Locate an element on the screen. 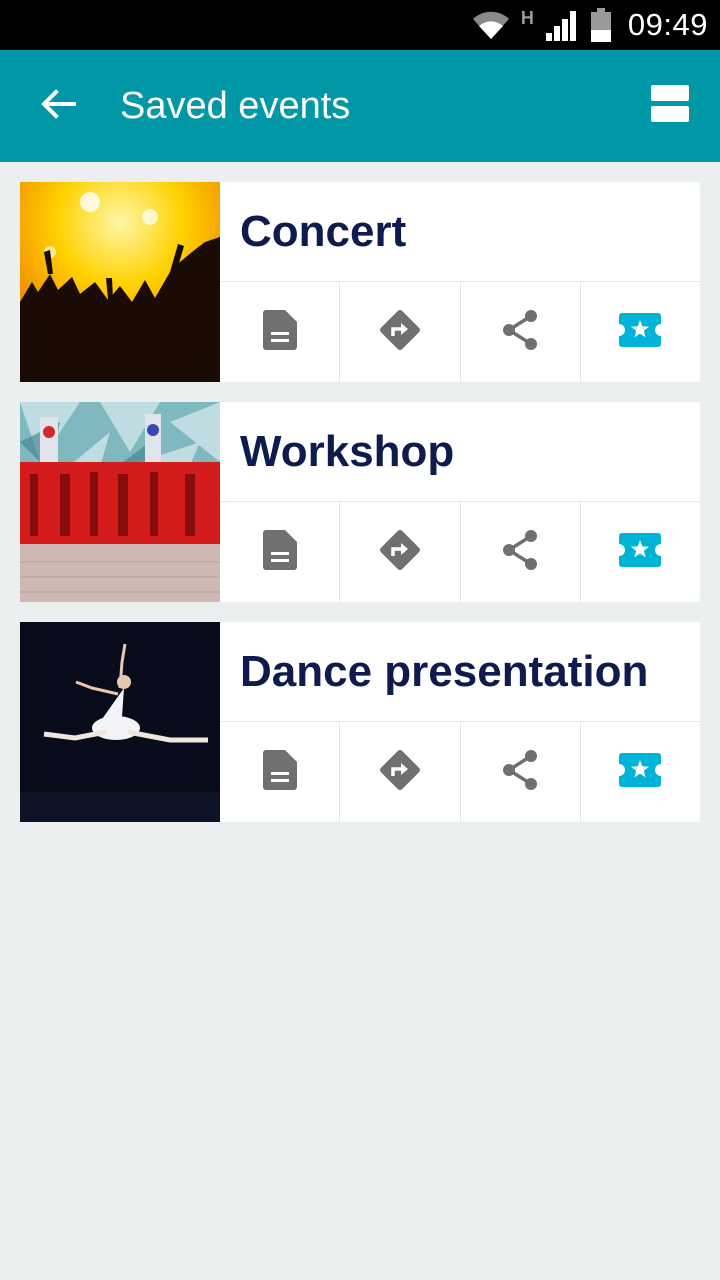 The width and height of the screenshot is (720, 1280). back-button is located at coordinates (58, 106).